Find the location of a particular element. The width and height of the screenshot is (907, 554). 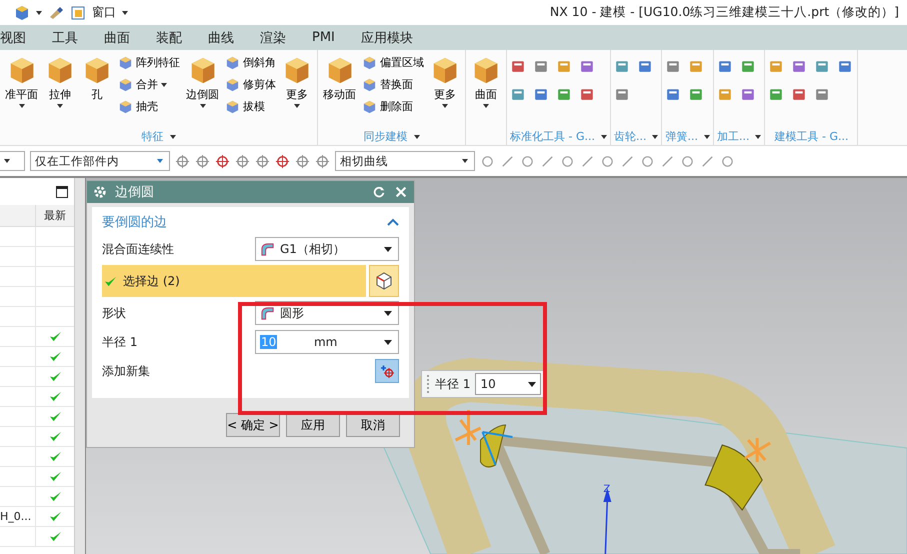

ribbon-button: 移动面 is located at coordinates (339, 90).